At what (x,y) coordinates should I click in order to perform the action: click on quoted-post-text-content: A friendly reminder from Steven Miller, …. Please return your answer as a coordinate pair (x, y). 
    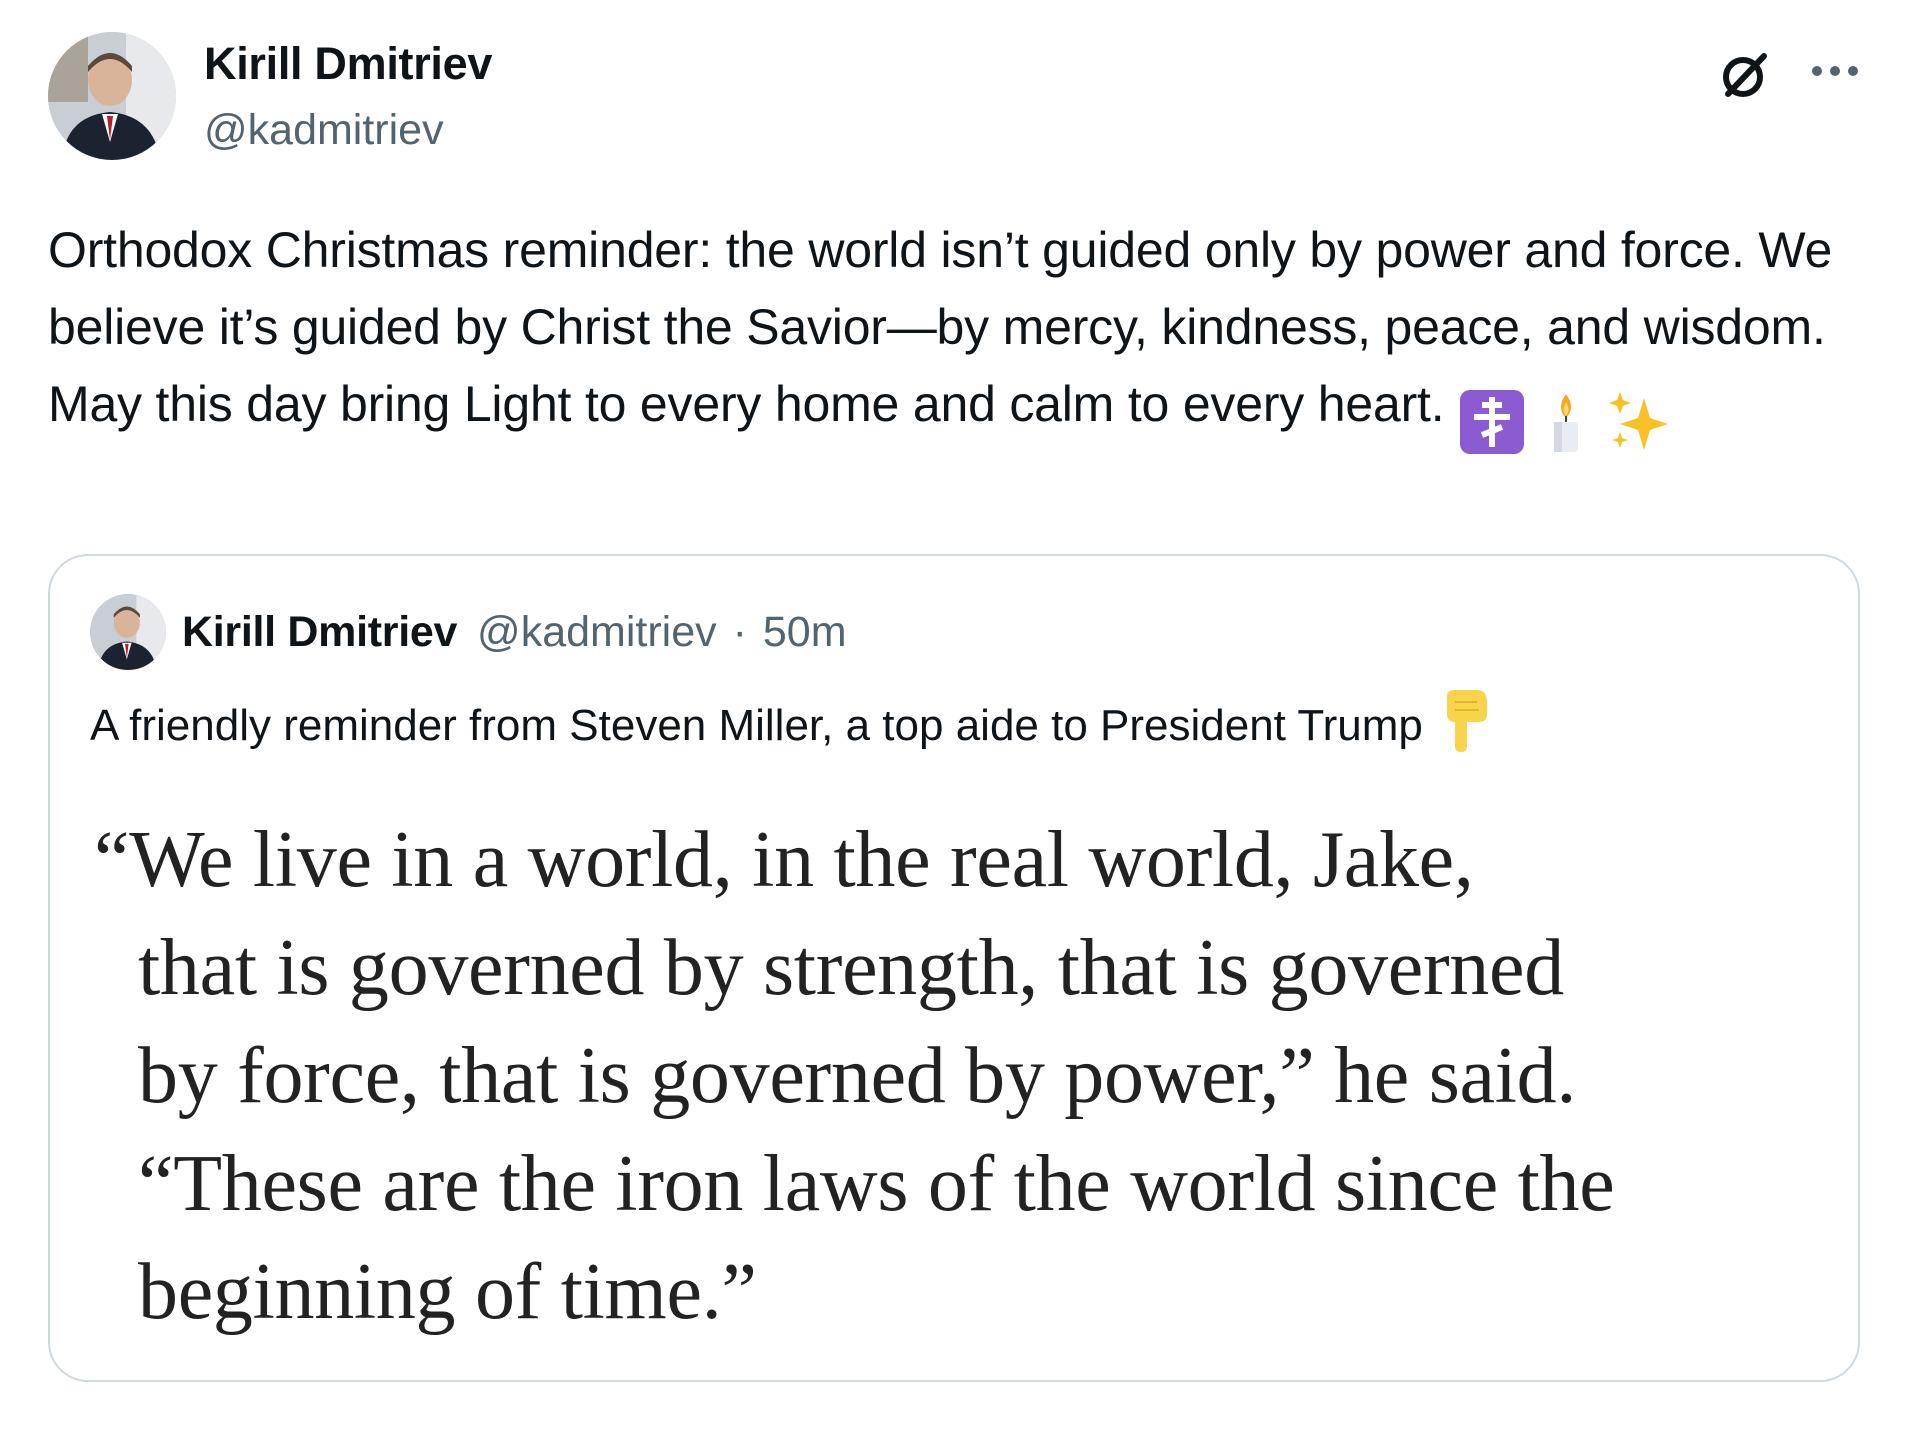
    Looking at the image, I should click on (756, 725).